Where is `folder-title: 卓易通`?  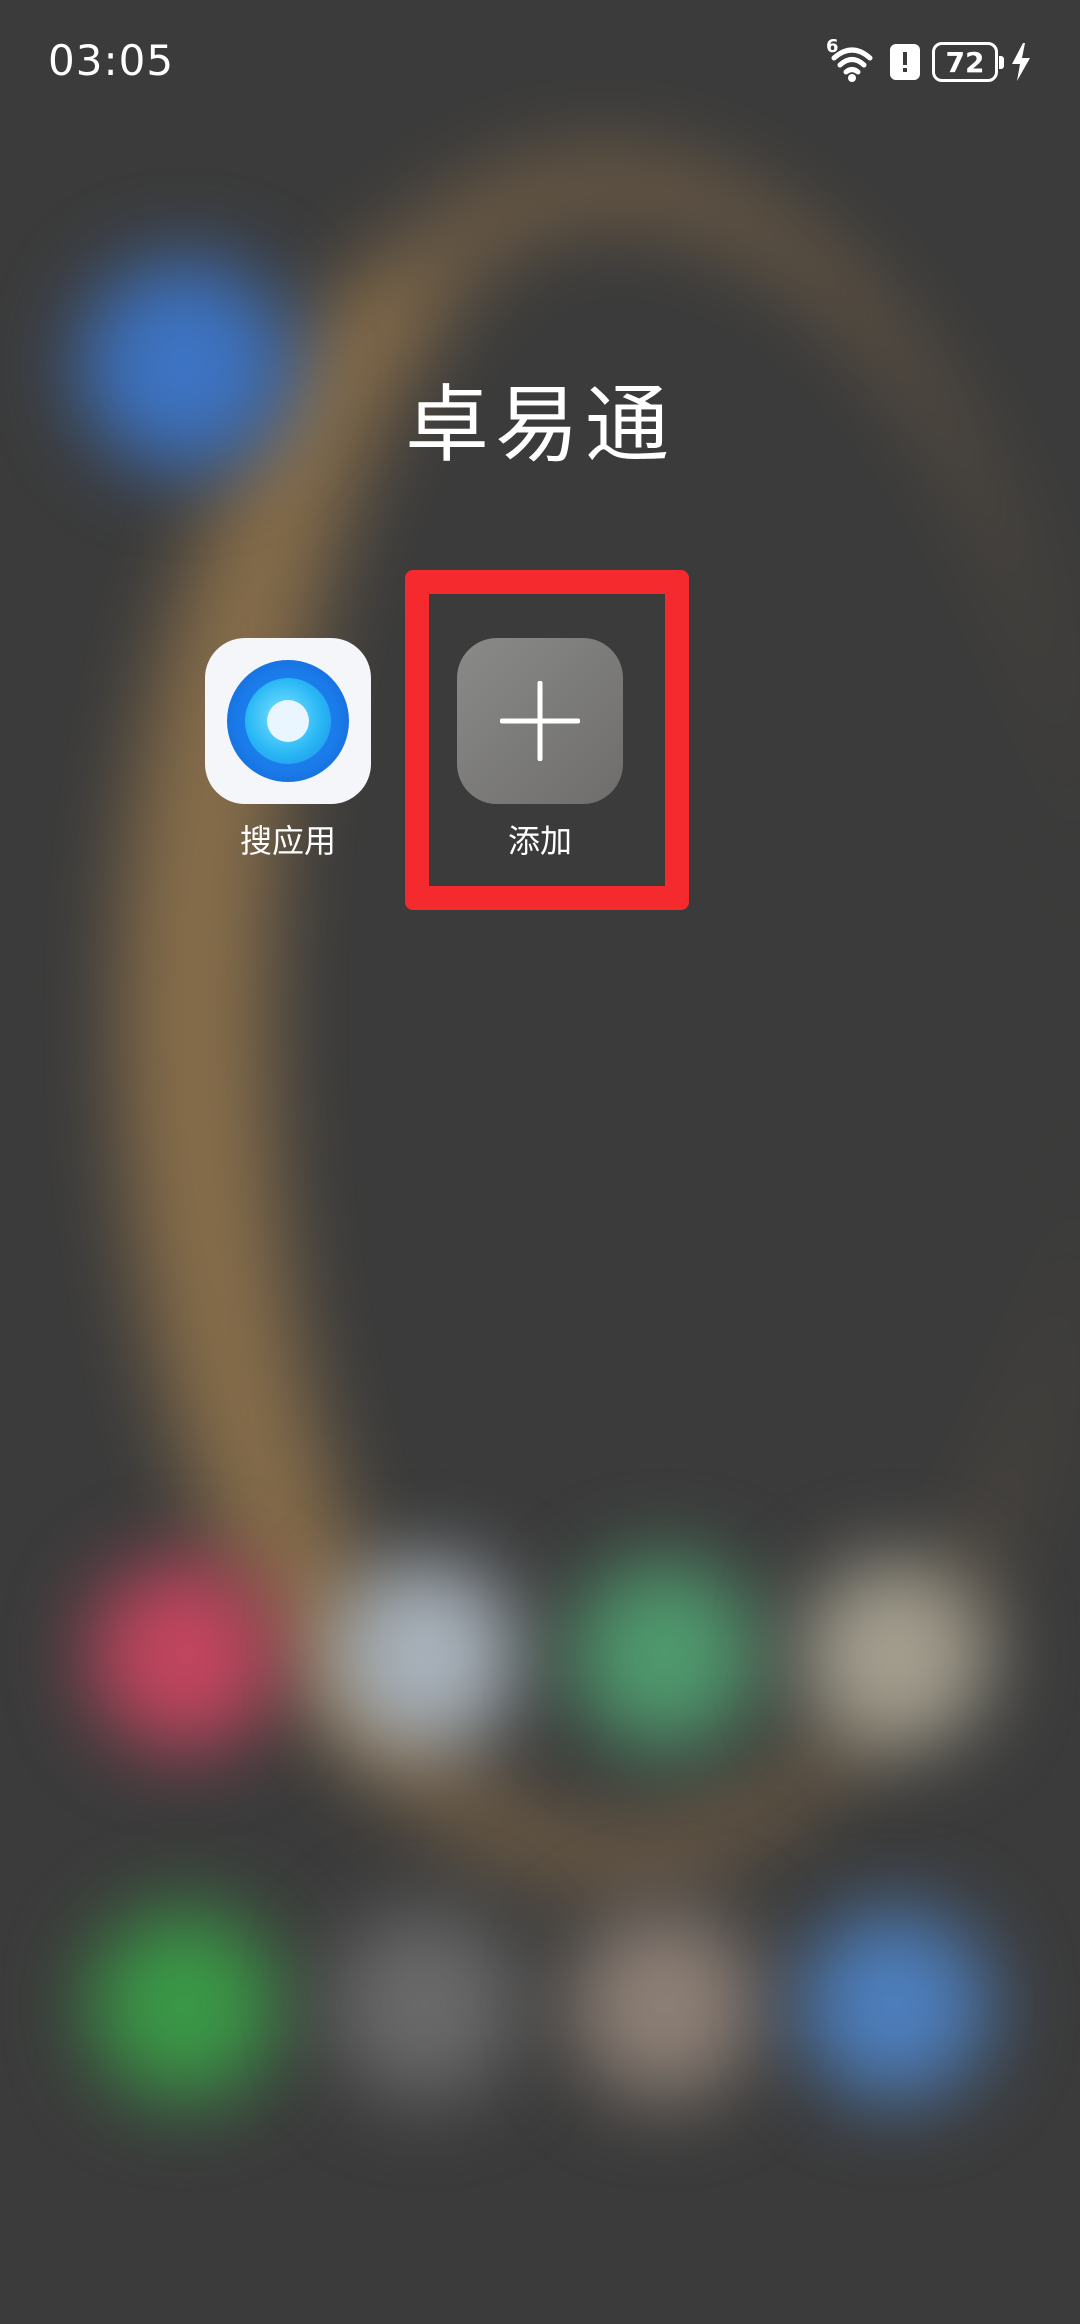
folder-title: 卓易通 is located at coordinates (539, 425).